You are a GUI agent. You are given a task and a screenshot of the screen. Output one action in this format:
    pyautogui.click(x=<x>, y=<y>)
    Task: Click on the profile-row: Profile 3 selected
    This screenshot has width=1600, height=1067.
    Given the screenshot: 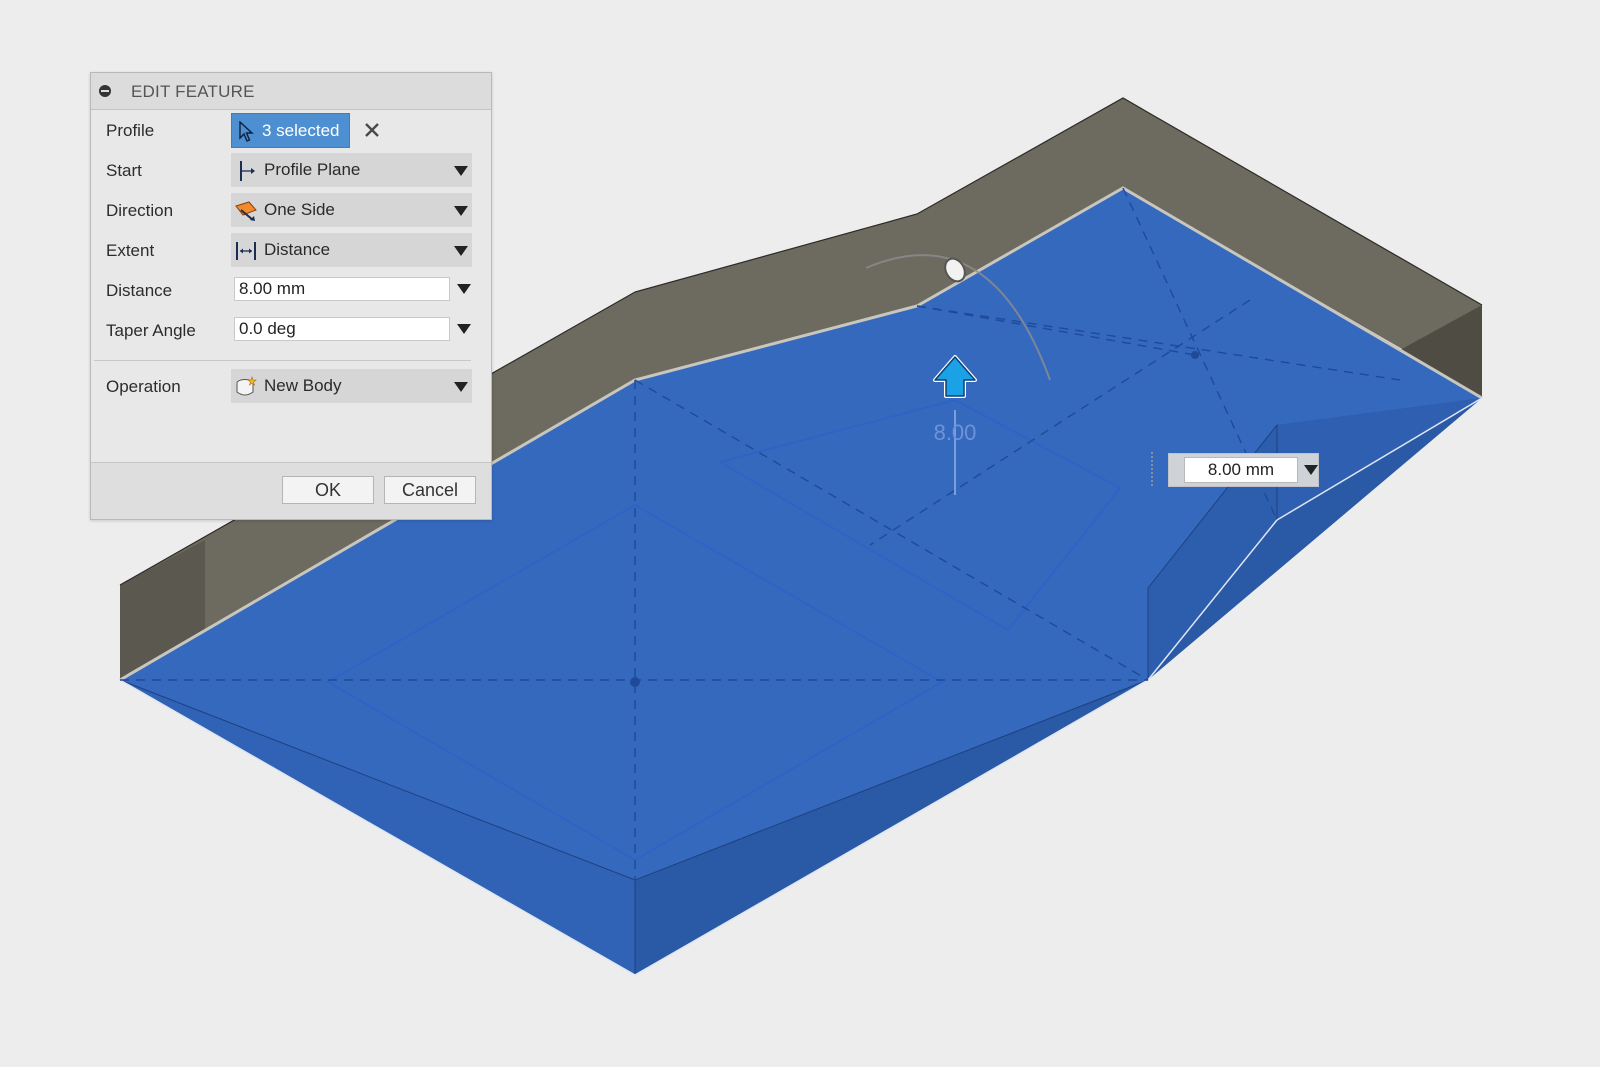 What is the action you would take?
    pyautogui.click(x=291, y=131)
    